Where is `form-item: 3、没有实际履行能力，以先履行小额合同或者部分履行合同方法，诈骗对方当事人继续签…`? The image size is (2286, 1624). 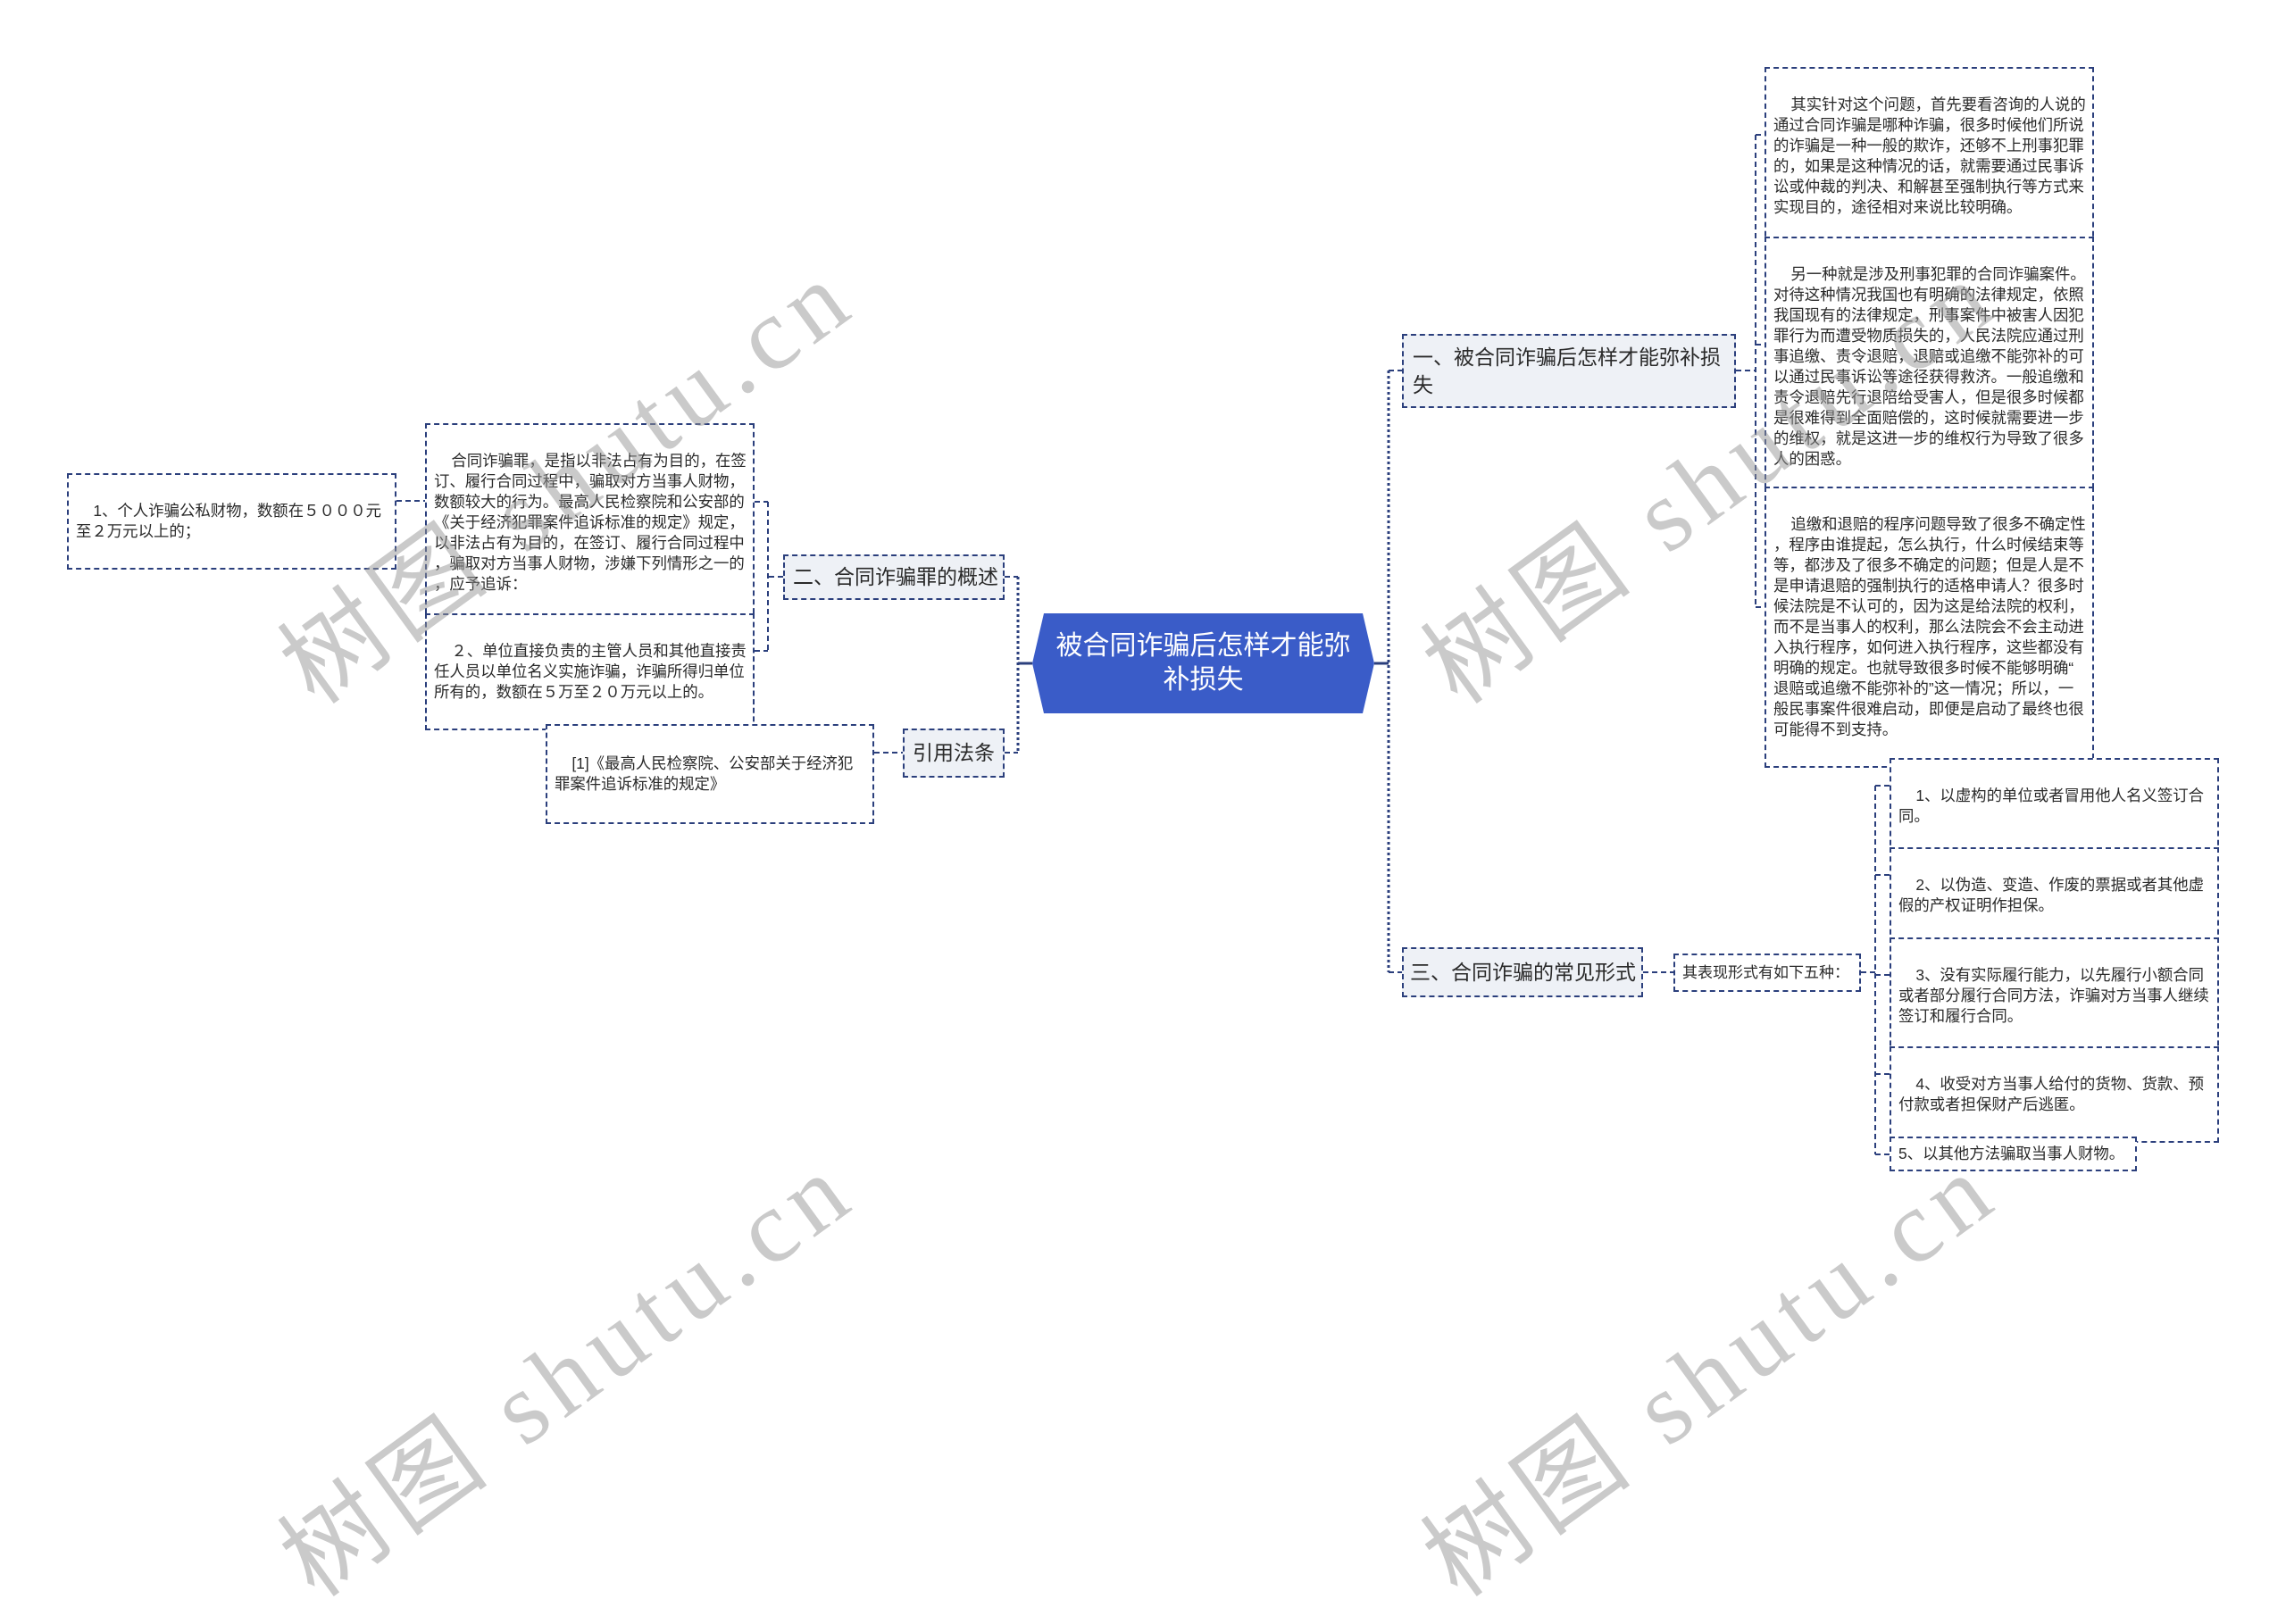
form-item: 3、没有实际履行能力，以先履行小额合同或者部分履行合同方法，诈骗对方当事人继续签… is located at coordinates (2054, 995).